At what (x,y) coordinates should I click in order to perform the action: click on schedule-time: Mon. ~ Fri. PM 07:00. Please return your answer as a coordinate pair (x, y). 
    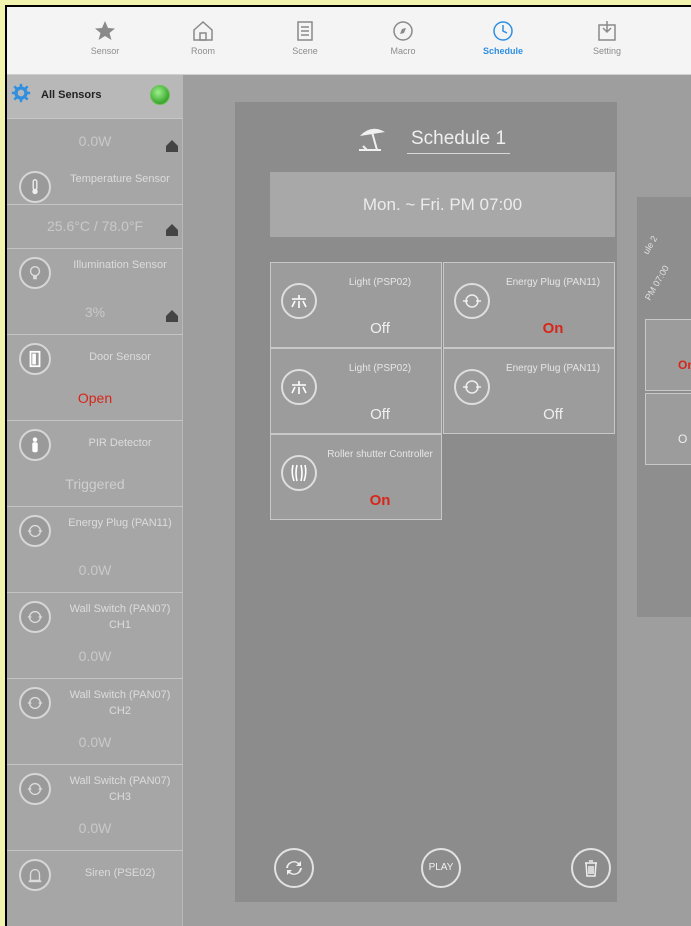
    Looking at the image, I should click on (442, 204).